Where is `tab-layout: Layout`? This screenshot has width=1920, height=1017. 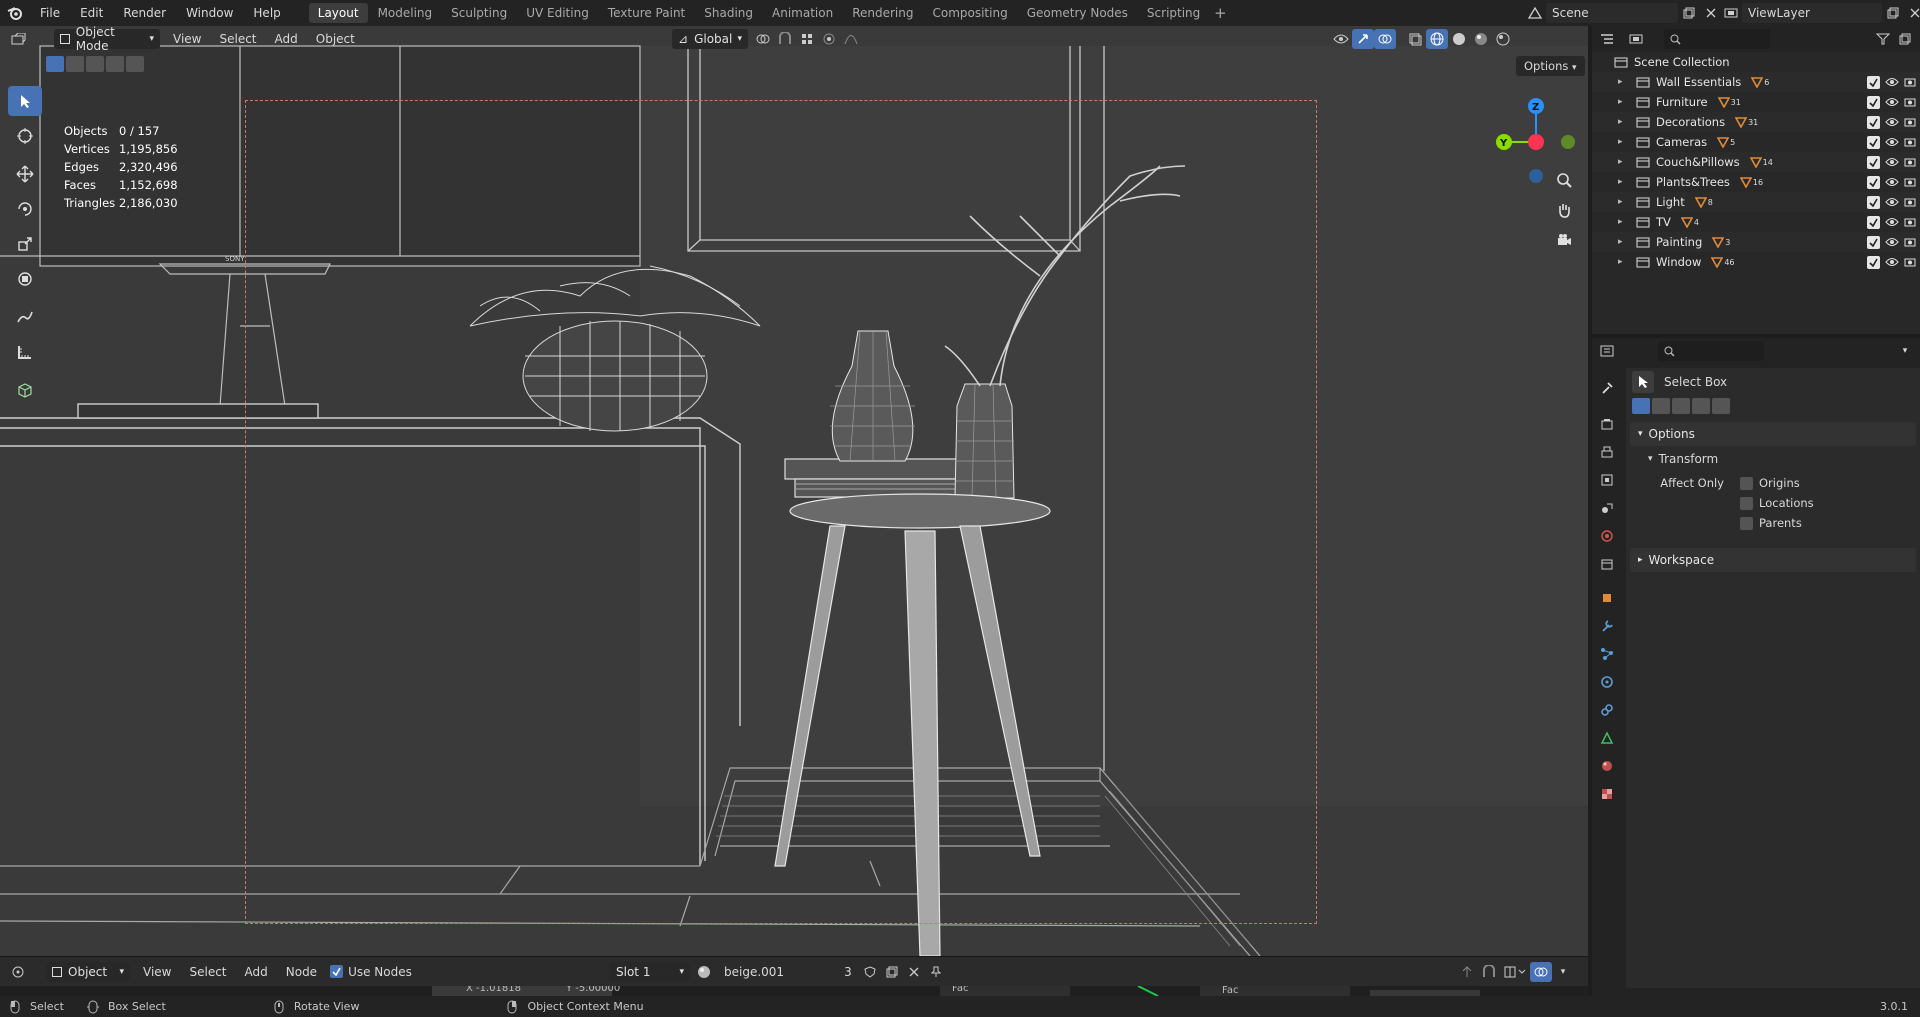 tab-layout: Layout is located at coordinates (338, 13).